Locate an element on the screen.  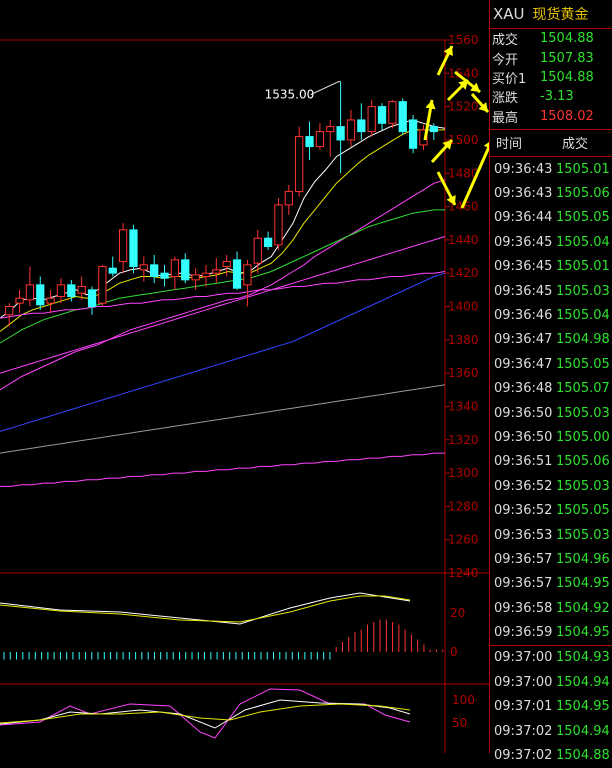
trade-time: 09:36:43 is located at coordinates (523, 169).